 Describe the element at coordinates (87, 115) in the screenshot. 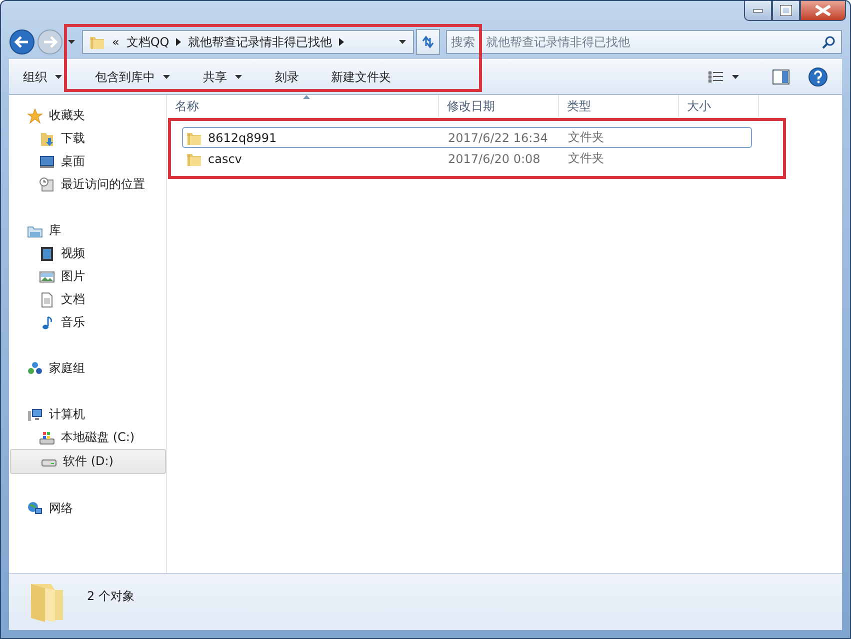

I see `sidebar-item: 收藏夹` at that location.